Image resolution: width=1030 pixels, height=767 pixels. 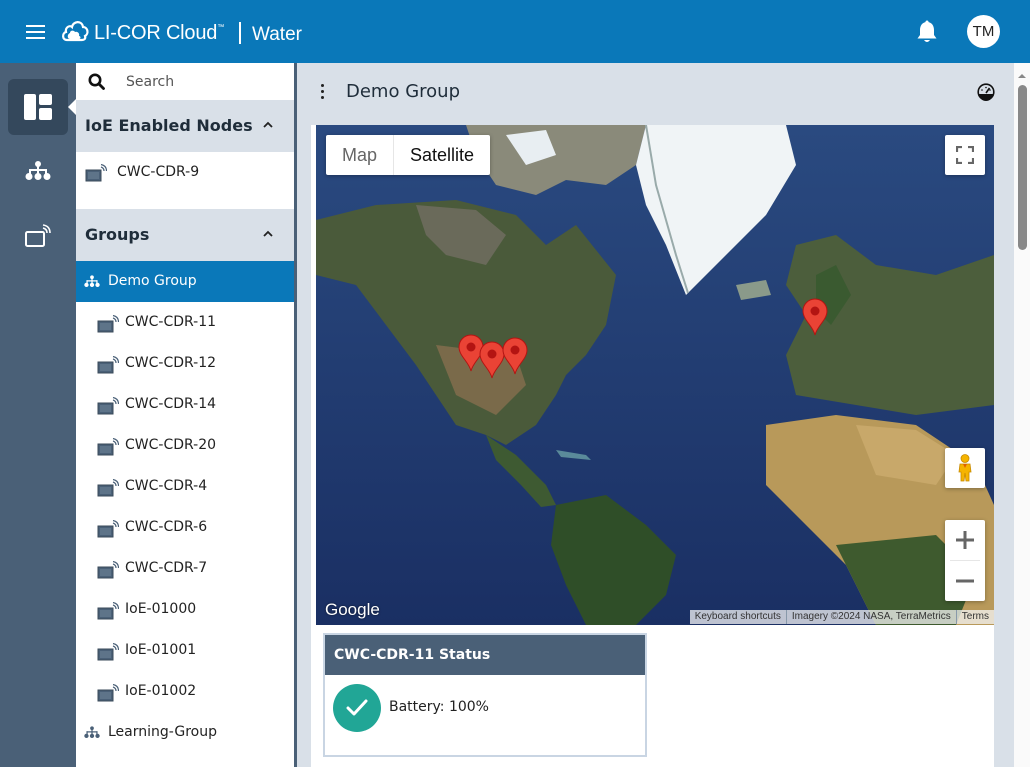 I want to click on zoom-out-button, so click(x=965, y=581).